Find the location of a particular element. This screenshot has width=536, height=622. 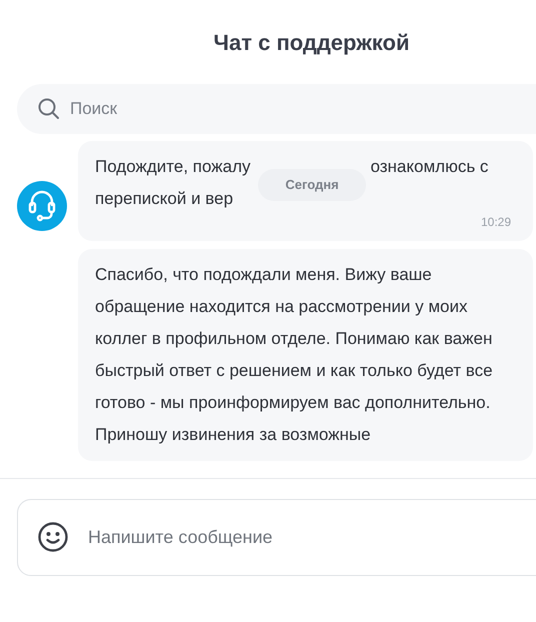

chat-title: Чат с поддержкой is located at coordinates (311, 43).